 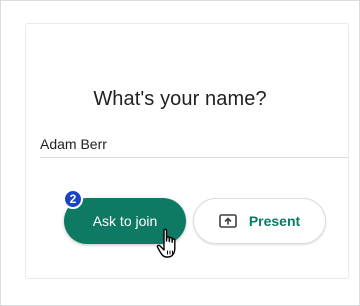 I want to click on present-button: Present, so click(x=259, y=221).